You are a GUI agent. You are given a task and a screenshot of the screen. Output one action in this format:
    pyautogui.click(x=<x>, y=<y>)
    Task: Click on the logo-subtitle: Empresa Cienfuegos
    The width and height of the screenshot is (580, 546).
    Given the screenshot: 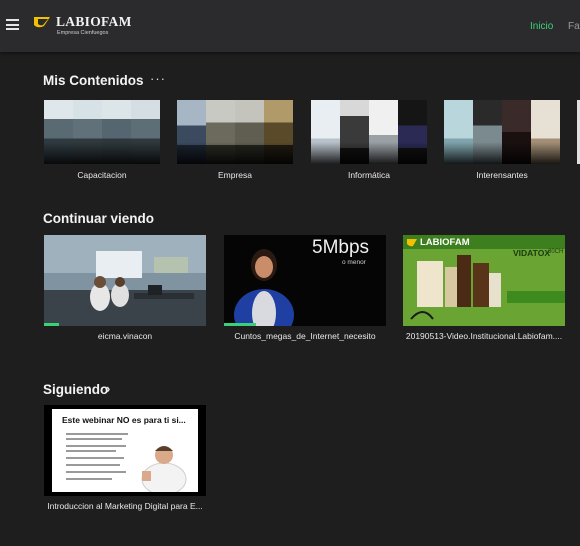 What is the action you would take?
    pyautogui.click(x=83, y=33)
    